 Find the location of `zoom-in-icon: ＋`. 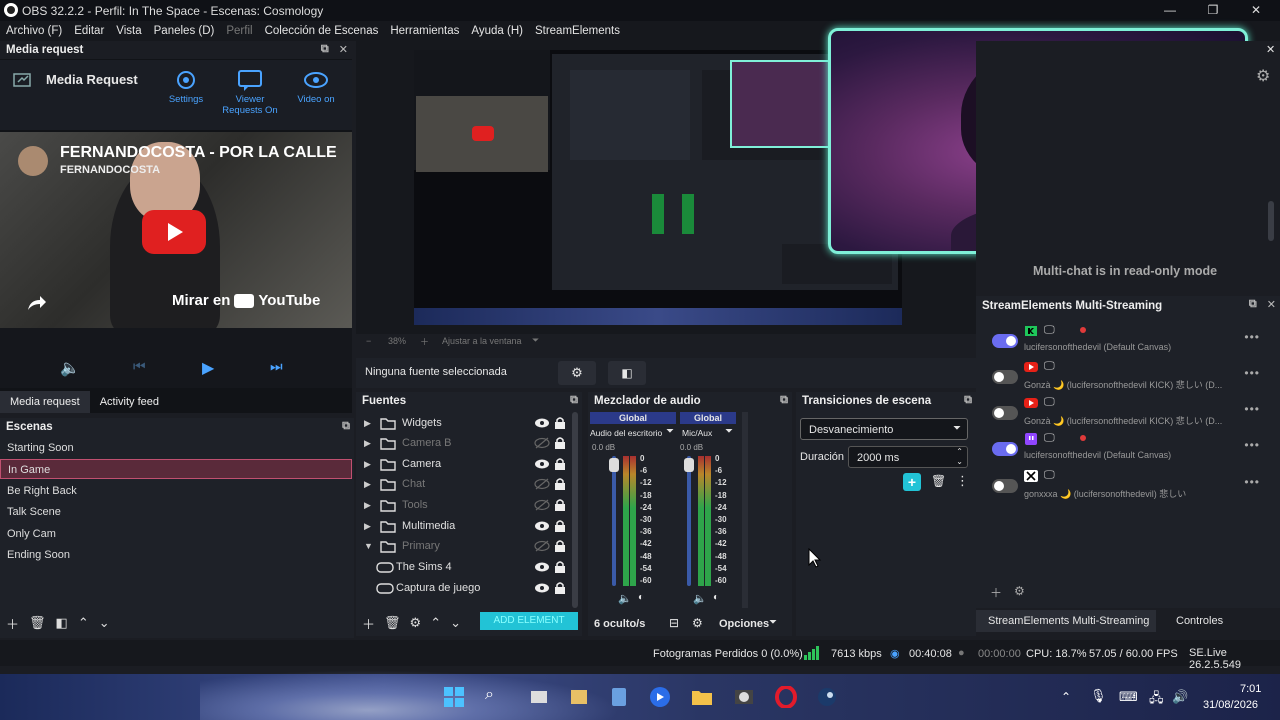

zoom-in-icon: ＋ is located at coordinates (424, 341).